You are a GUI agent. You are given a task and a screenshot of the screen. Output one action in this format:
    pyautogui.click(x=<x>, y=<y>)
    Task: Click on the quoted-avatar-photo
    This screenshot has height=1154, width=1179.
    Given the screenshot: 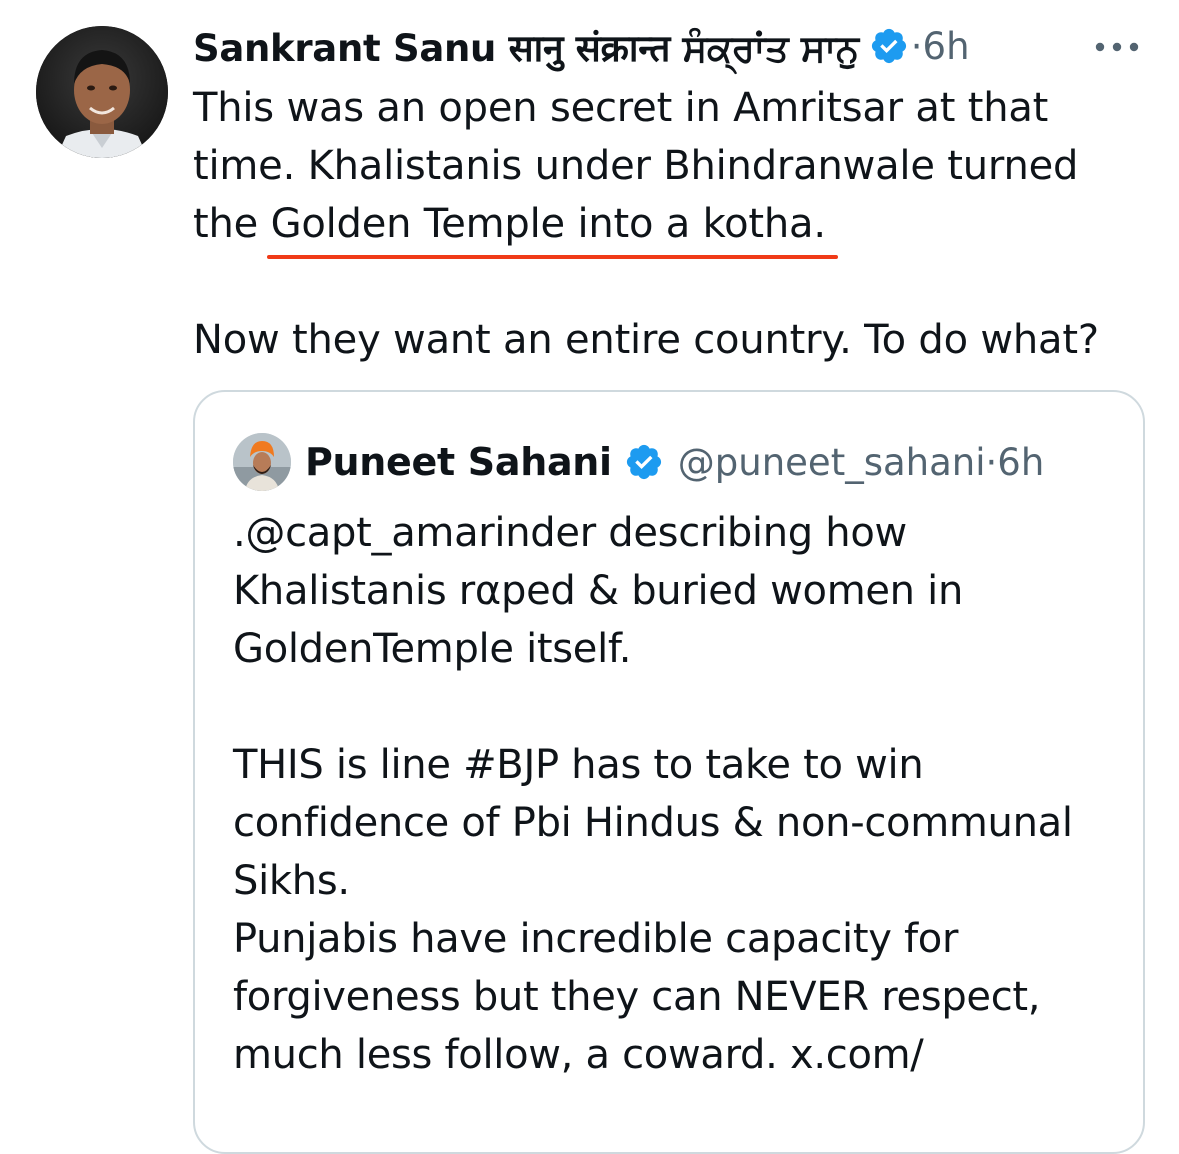 What is the action you would take?
    pyautogui.click(x=262, y=462)
    